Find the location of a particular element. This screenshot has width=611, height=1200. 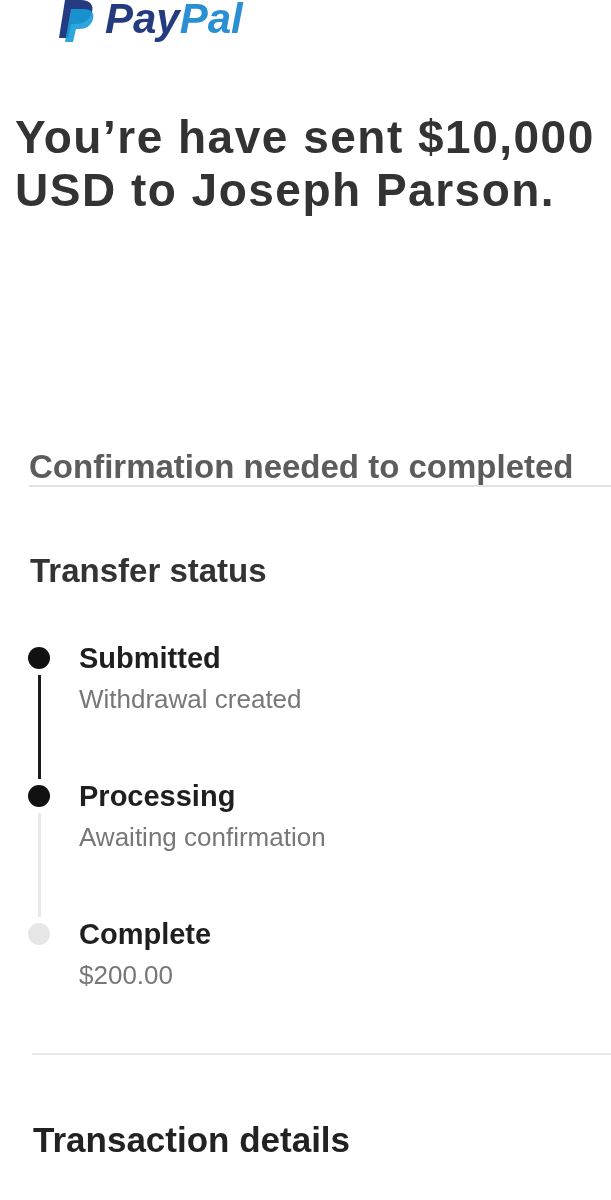

step-detail: $200.00 is located at coordinates (126, 975).